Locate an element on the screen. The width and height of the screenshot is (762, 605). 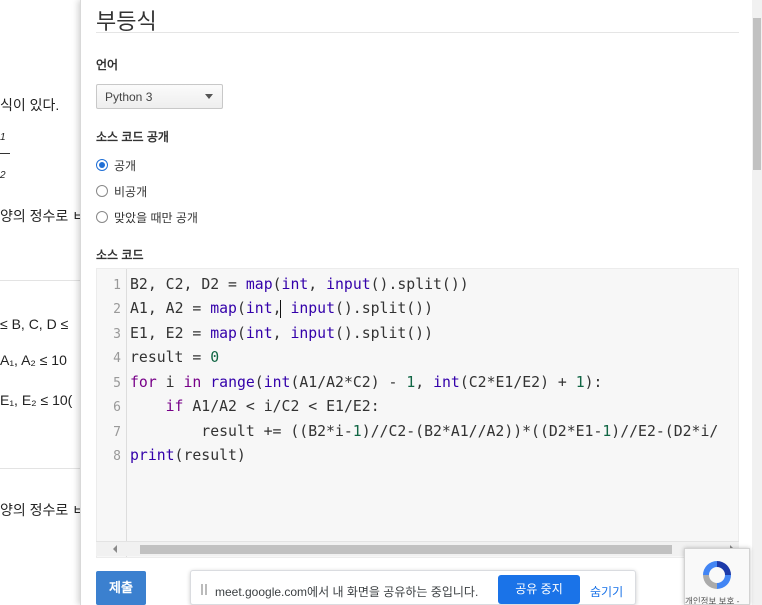
text-cursor is located at coordinates (280, 309).